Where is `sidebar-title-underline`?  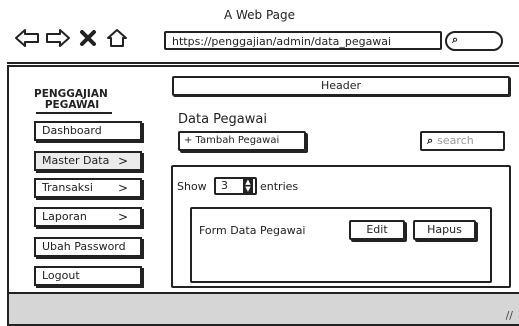
sidebar-title-underline is located at coordinates (74, 113).